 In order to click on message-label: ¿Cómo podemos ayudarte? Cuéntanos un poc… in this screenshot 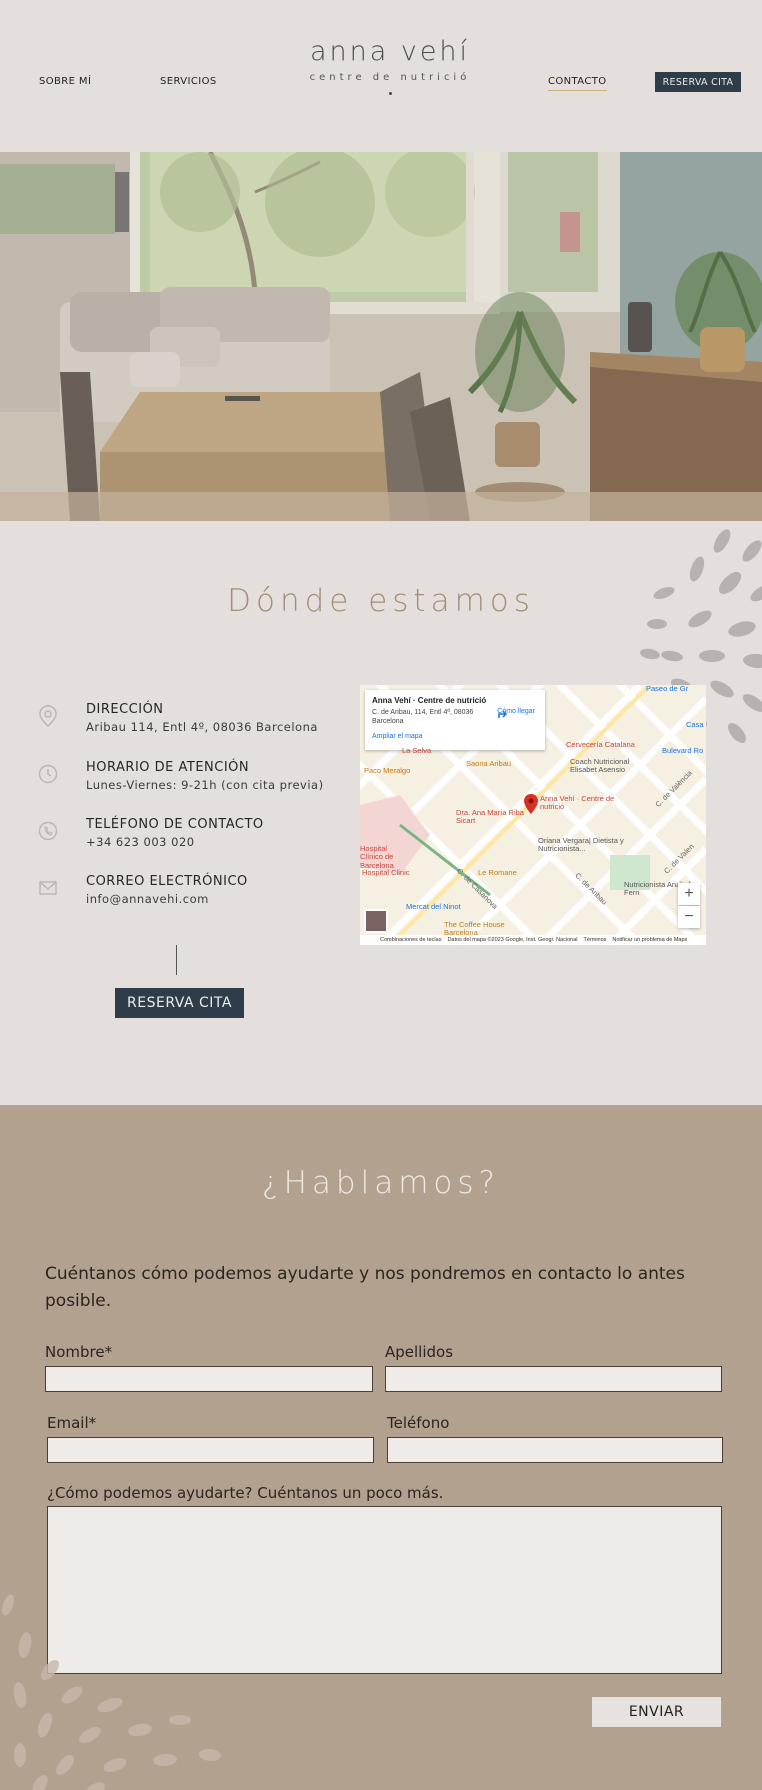, I will do `click(245, 1493)`.